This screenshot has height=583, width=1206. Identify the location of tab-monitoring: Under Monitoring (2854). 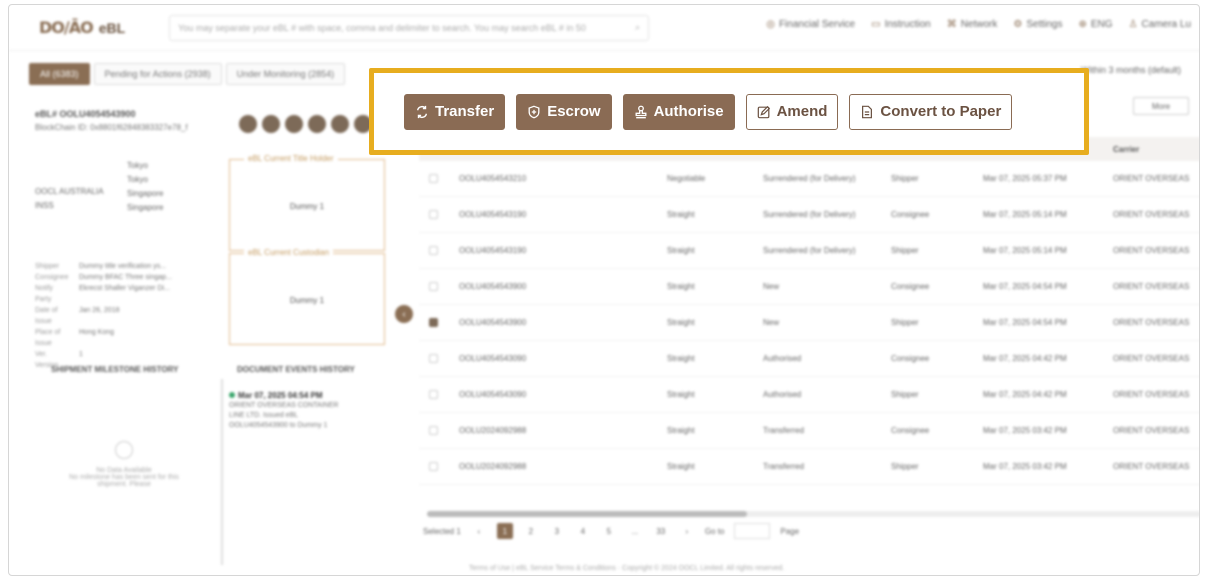
(285, 74).